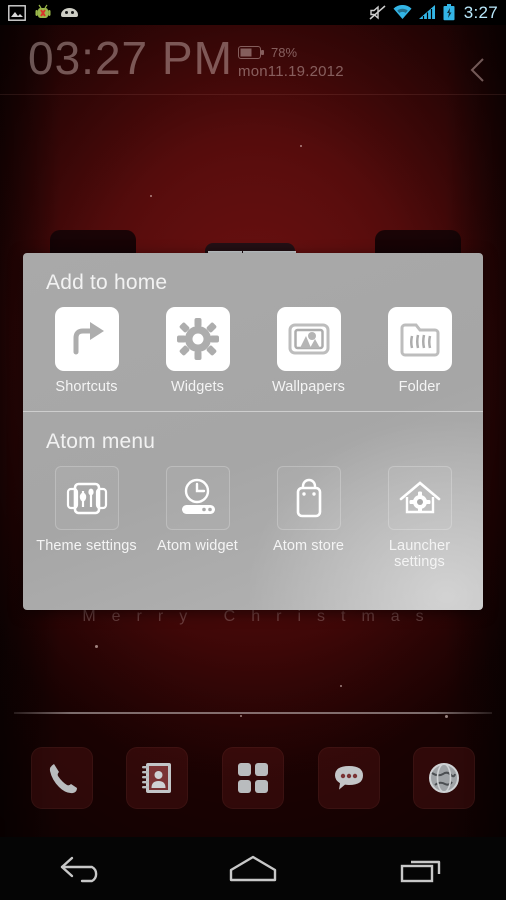 This screenshot has width=506, height=900. I want to click on menu-item-atom-store: Atom store, so click(308, 518).